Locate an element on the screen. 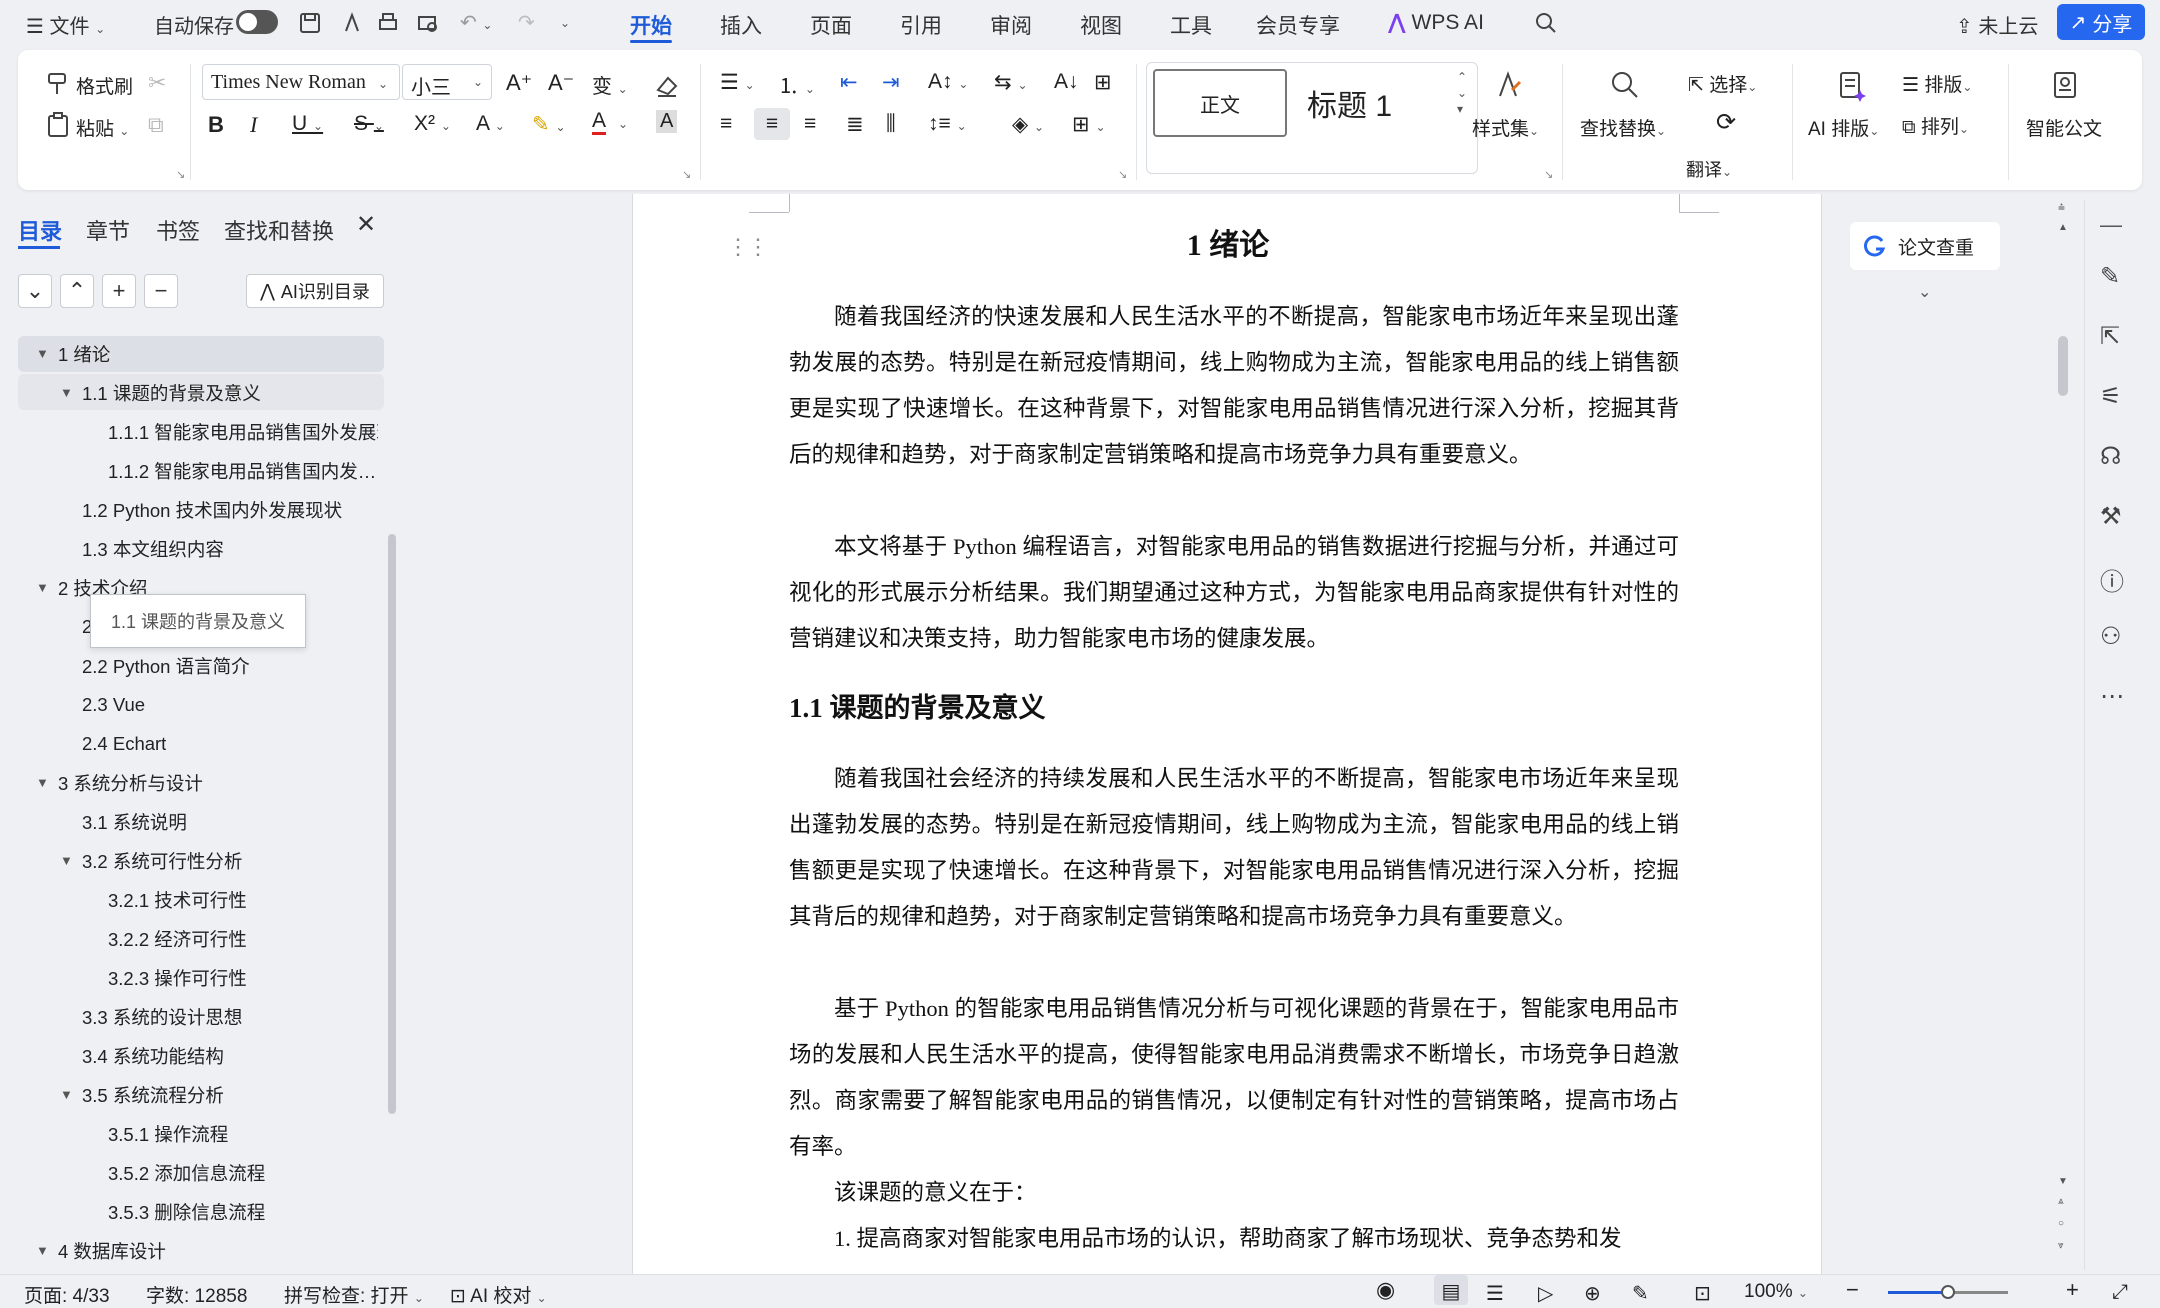 Image resolution: width=2160 pixels, height=1308 pixels. file-menu: ☰ 文件 ⌄ is located at coordinates (65, 24).